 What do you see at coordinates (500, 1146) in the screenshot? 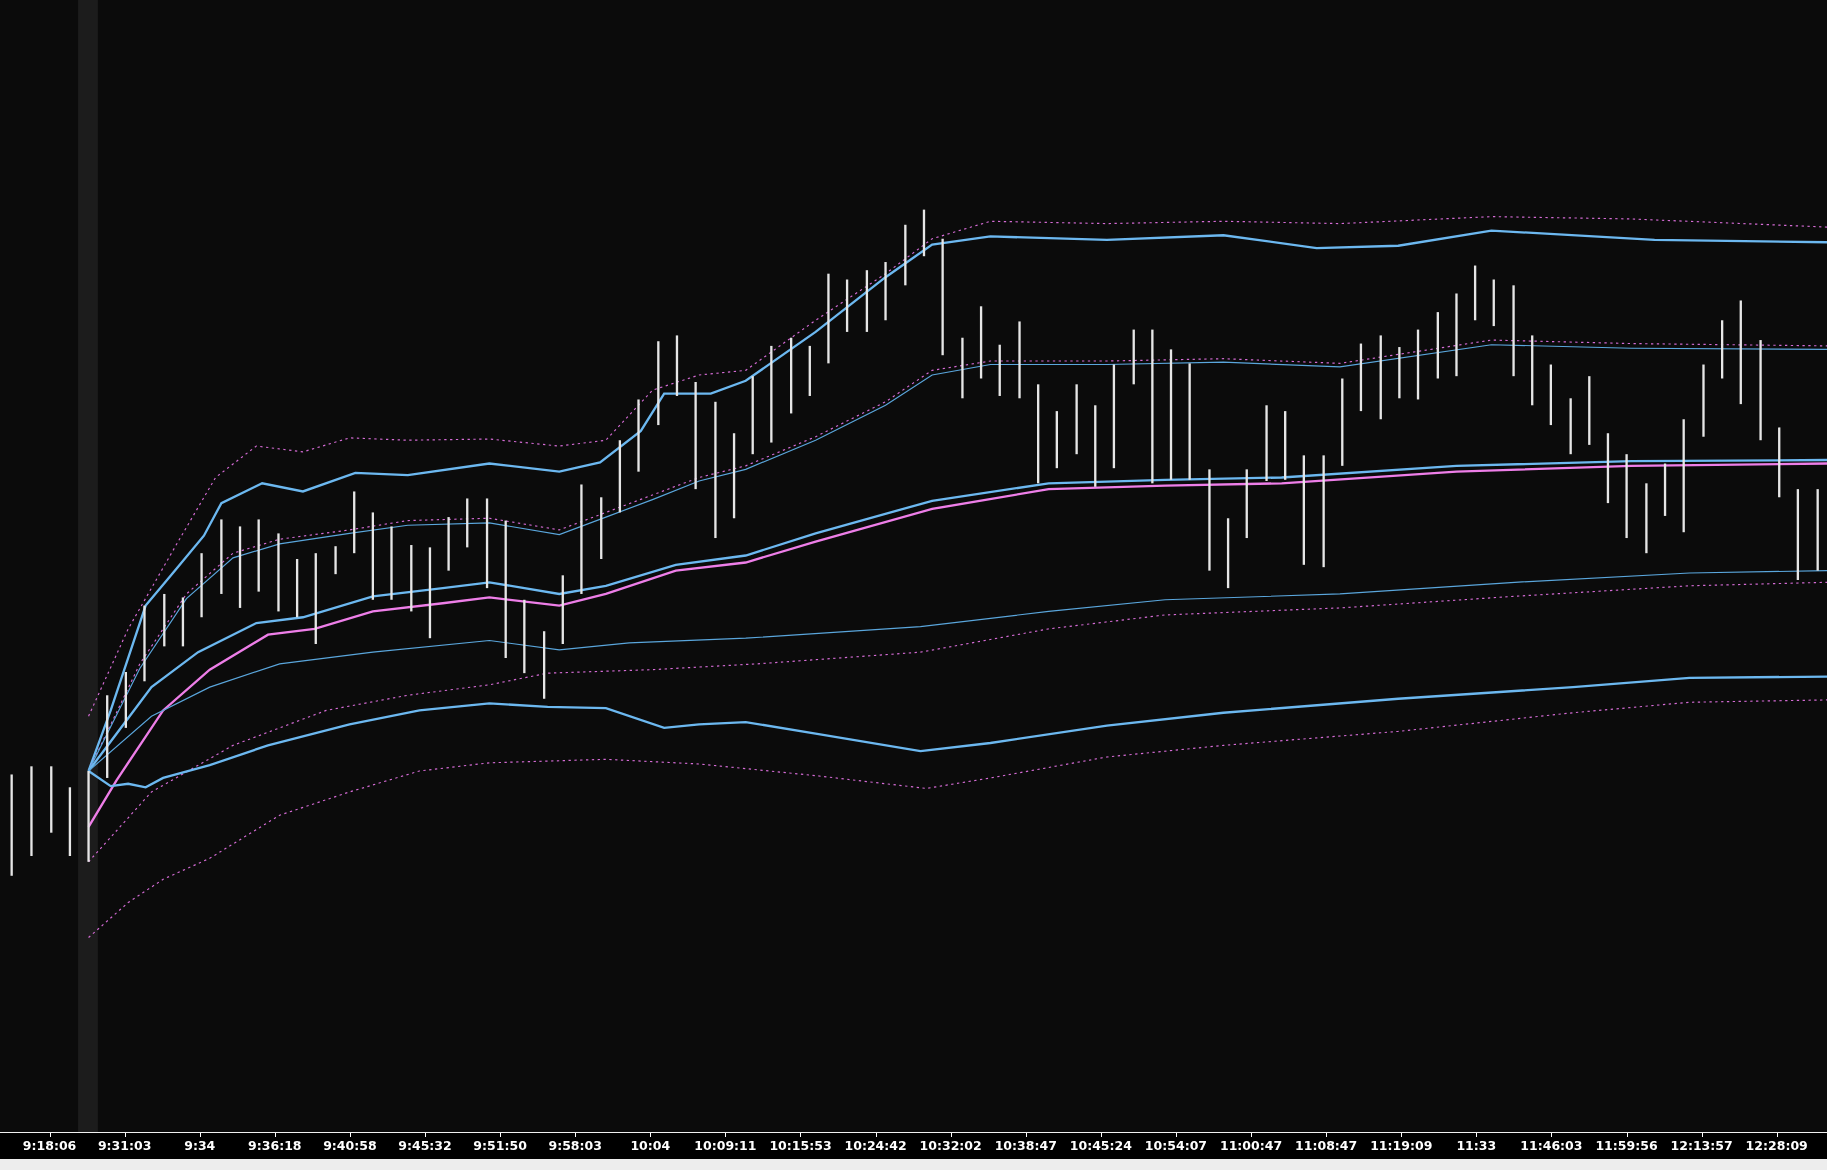
I see `time-axis-label: 9:51:50` at bounding box center [500, 1146].